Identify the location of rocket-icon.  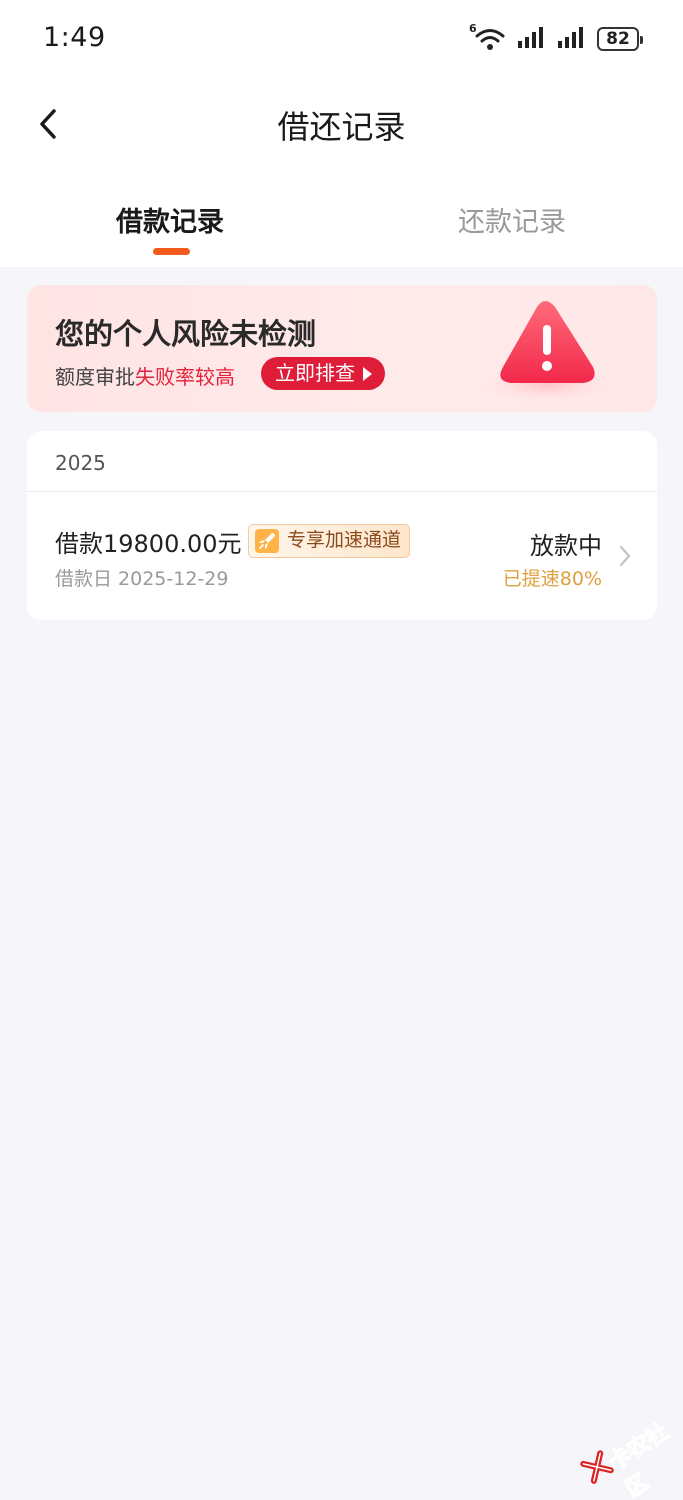
(267, 541).